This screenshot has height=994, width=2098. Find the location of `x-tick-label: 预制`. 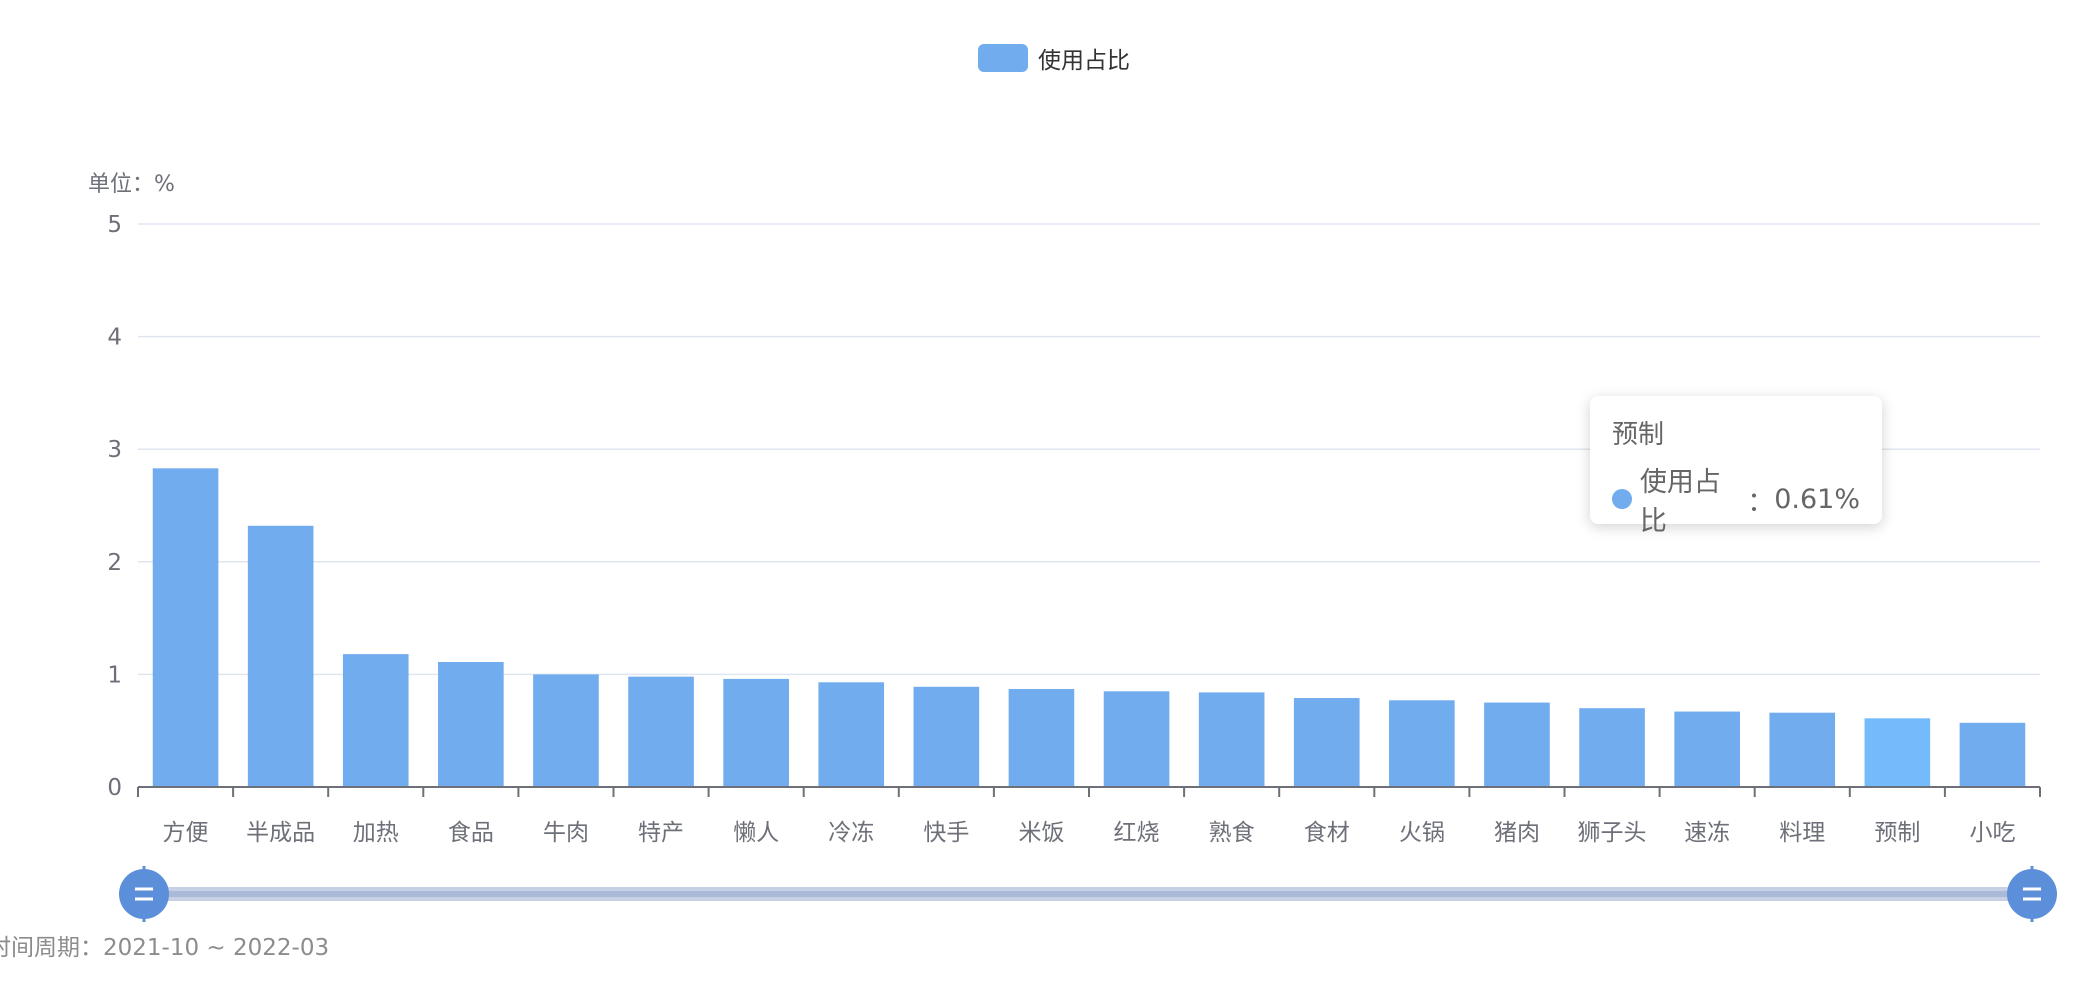

x-tick-label: 预制 is located at coordinates (1897, 833).